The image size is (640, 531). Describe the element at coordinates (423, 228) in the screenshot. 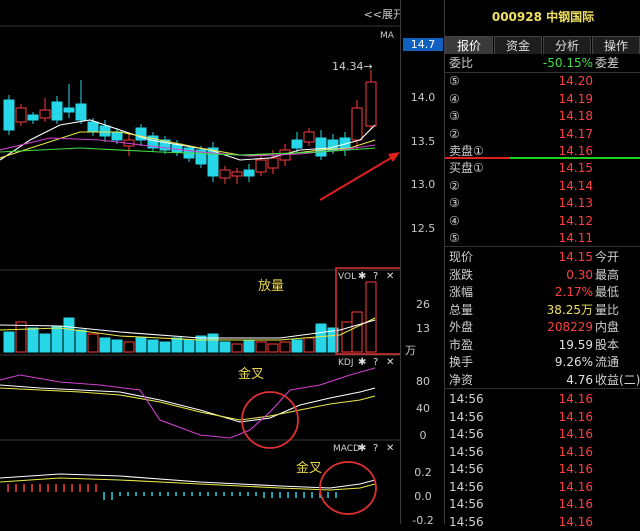

I see `axis-label: 12.5` at that location.